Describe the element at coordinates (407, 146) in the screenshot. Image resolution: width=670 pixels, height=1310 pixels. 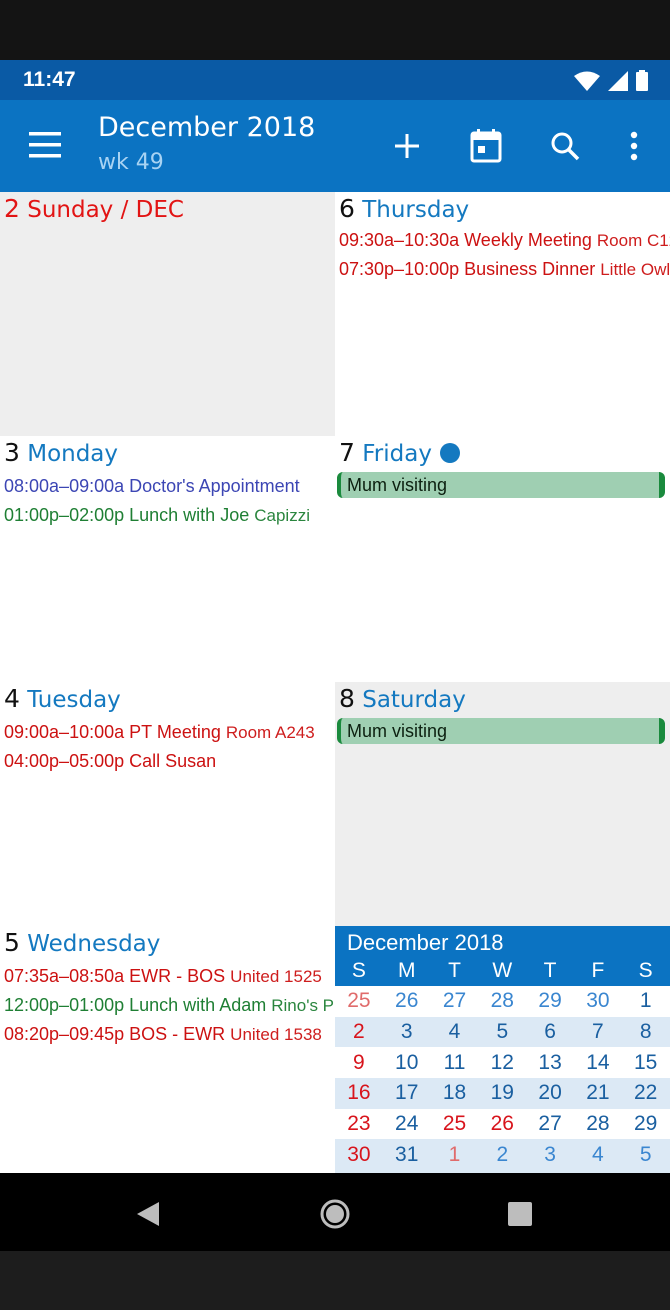
I see `add-event-button` at that location.